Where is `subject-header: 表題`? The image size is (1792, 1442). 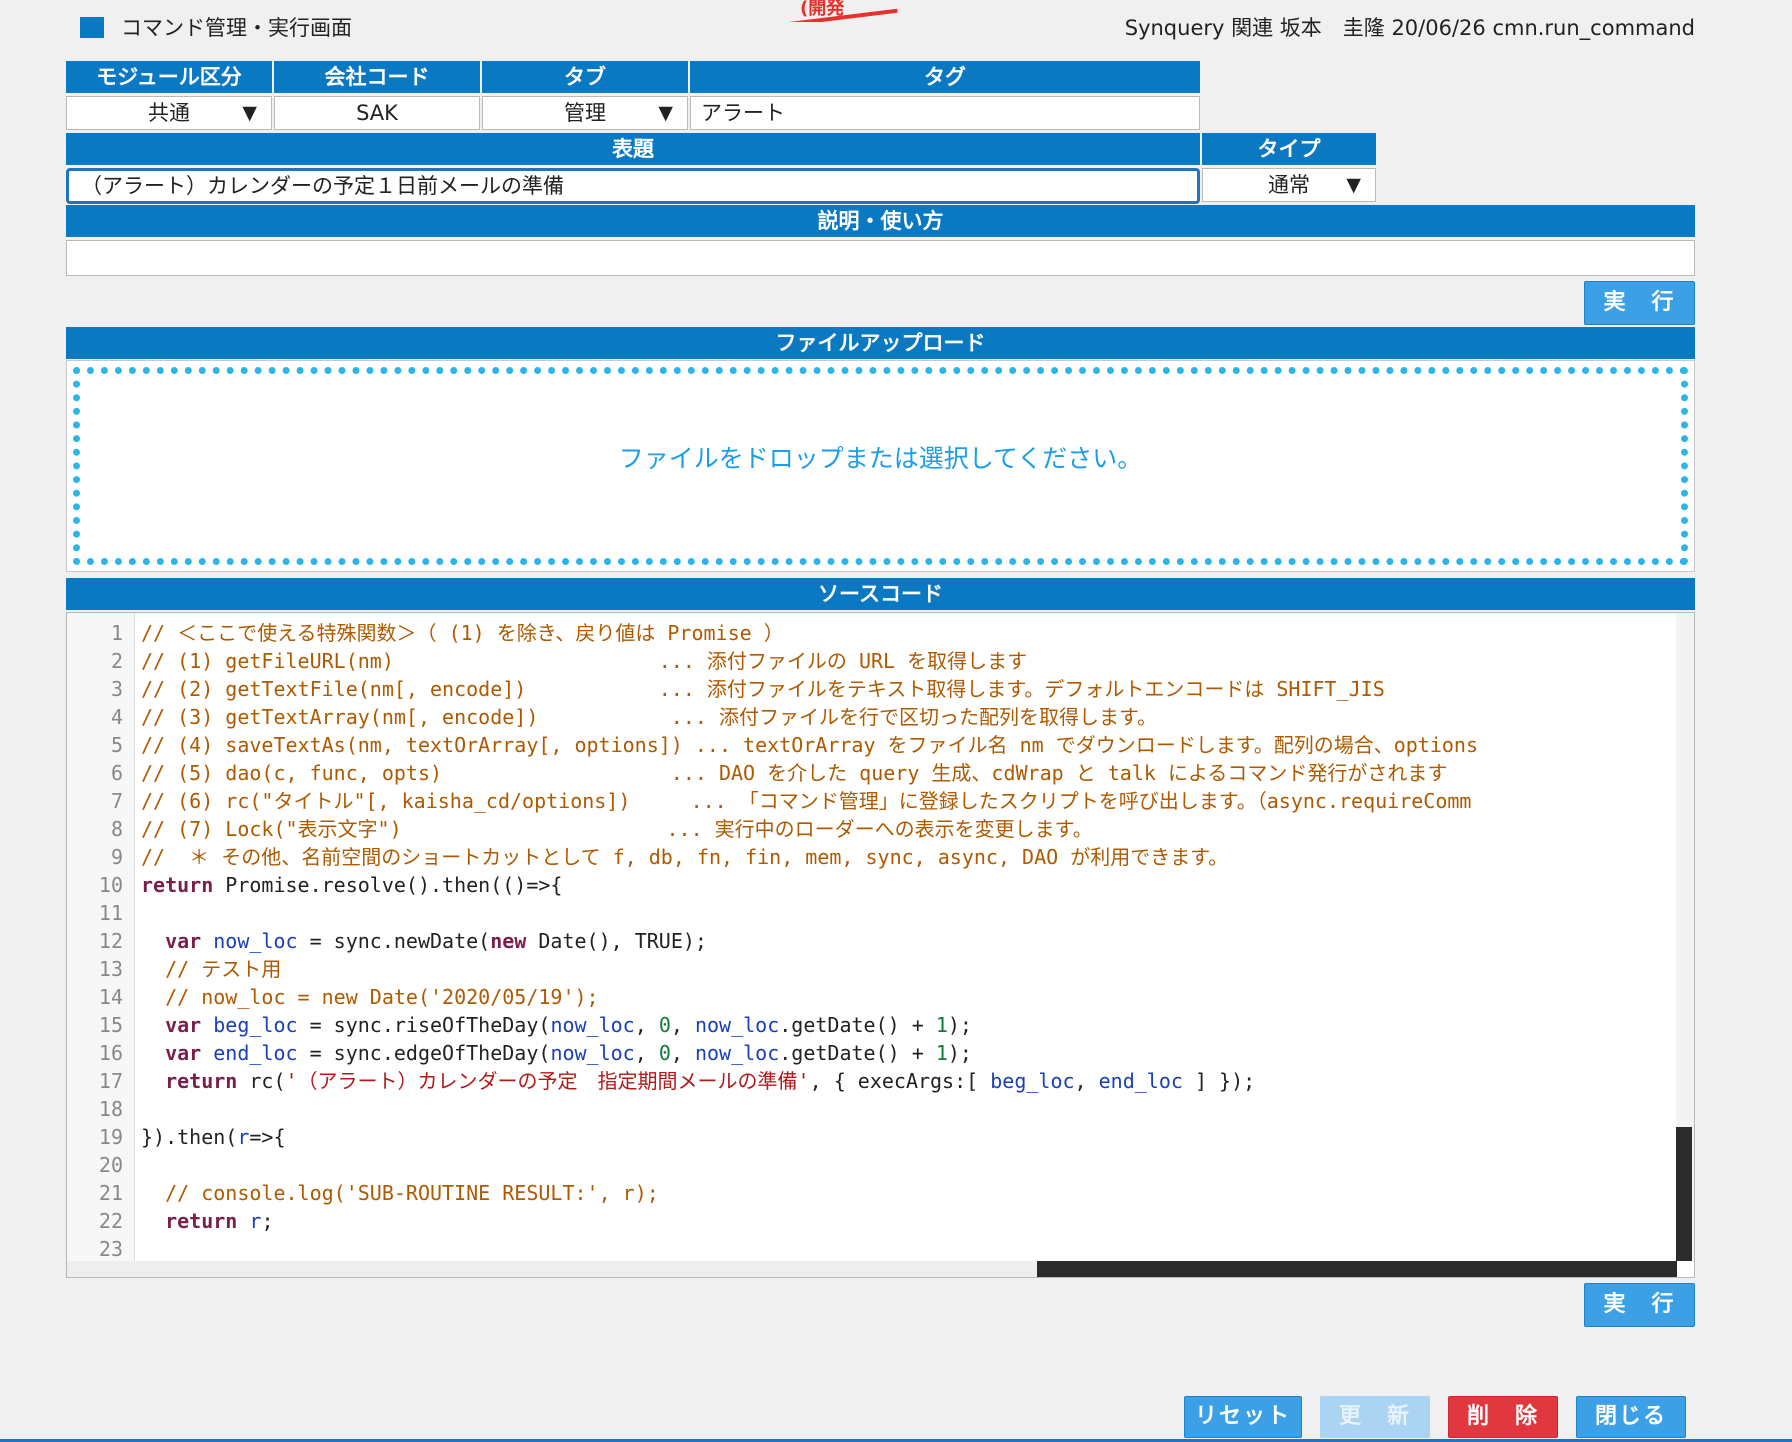
subject-header: 表題 is located at coordinates (633, 149).